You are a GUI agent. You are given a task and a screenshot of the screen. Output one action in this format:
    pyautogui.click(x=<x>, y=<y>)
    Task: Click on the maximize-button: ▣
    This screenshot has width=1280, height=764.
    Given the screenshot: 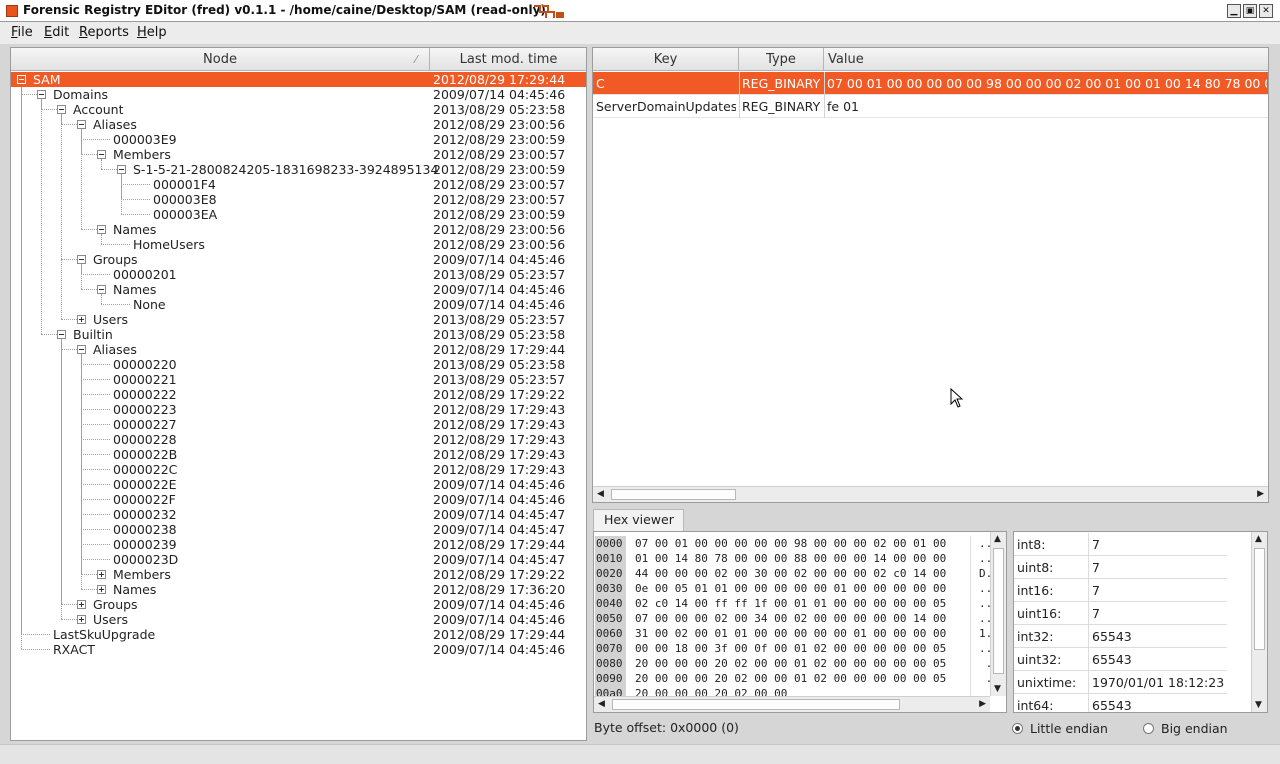 What is the action you would take?
    pyautogui.click(x=1250, y=11)
    